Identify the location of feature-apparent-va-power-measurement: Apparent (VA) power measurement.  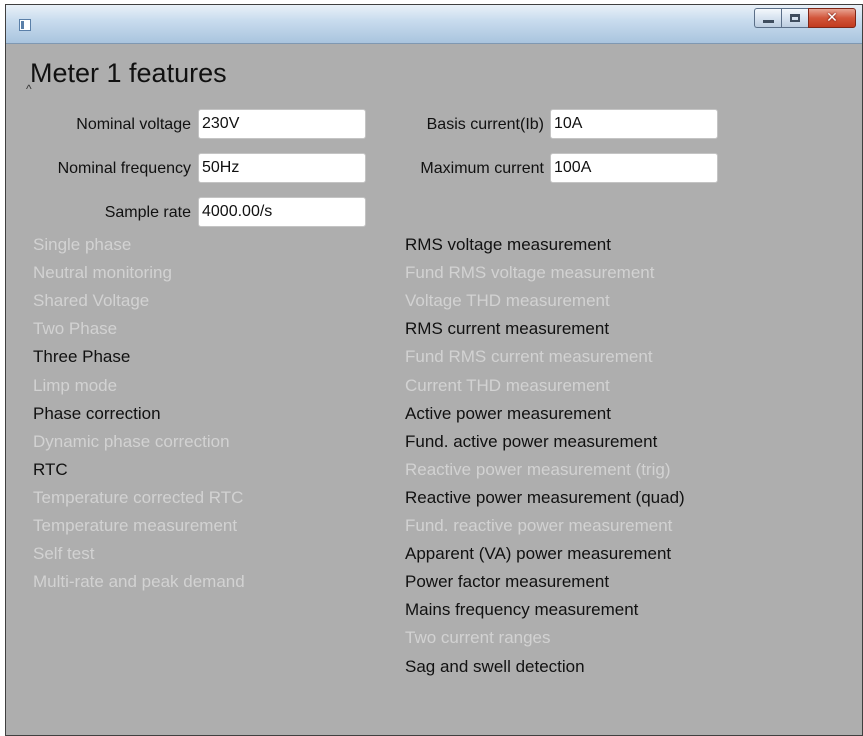
(538, 554).